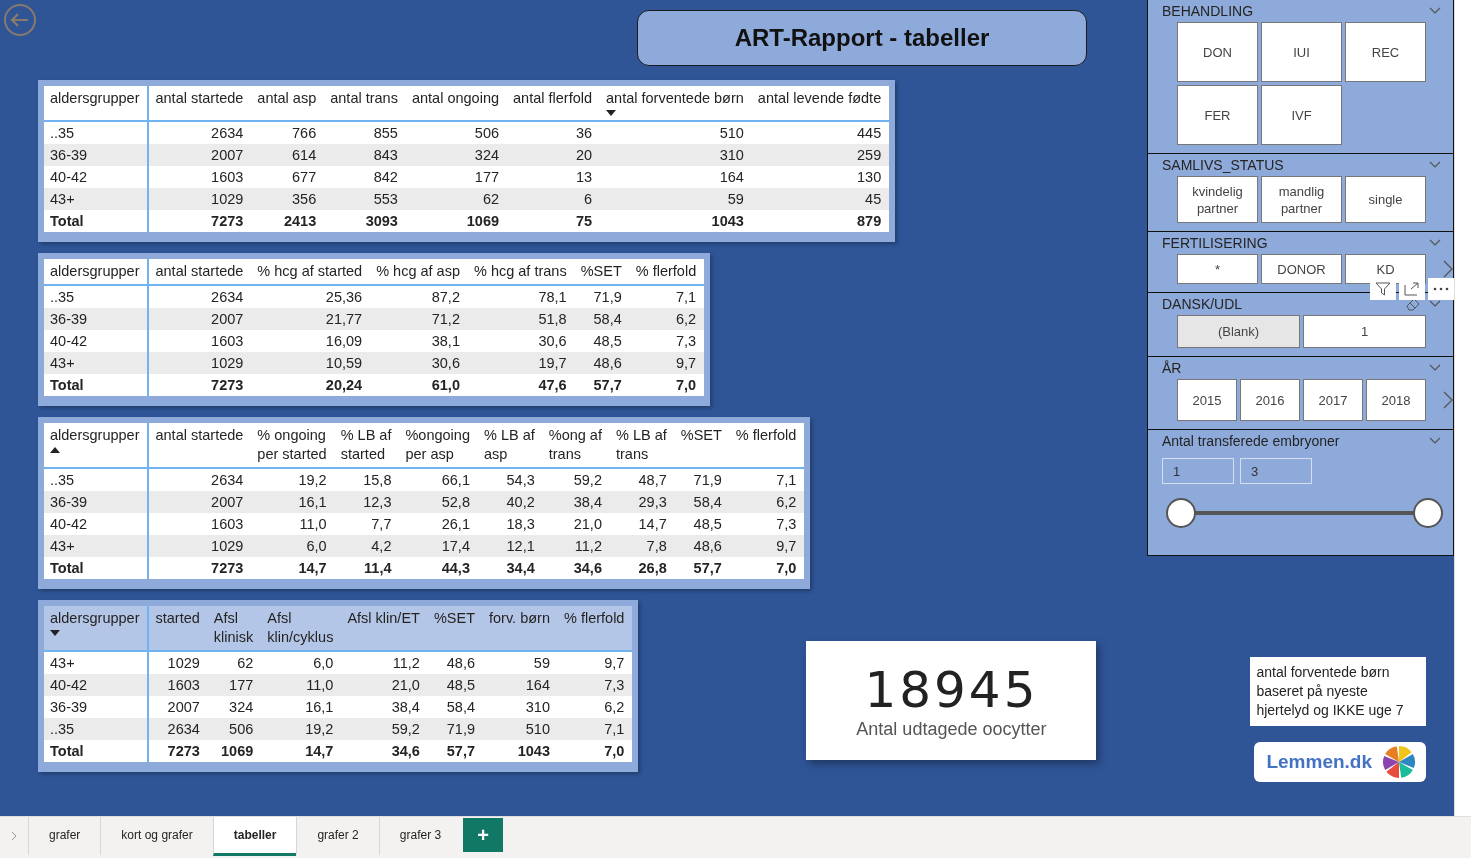 The width and height of the screenshot is (1471, 858). What do you see at coordinates (553, 103) in the screenshot?
I see `column-header: antal flerfold` at bounding box center [553, 103].